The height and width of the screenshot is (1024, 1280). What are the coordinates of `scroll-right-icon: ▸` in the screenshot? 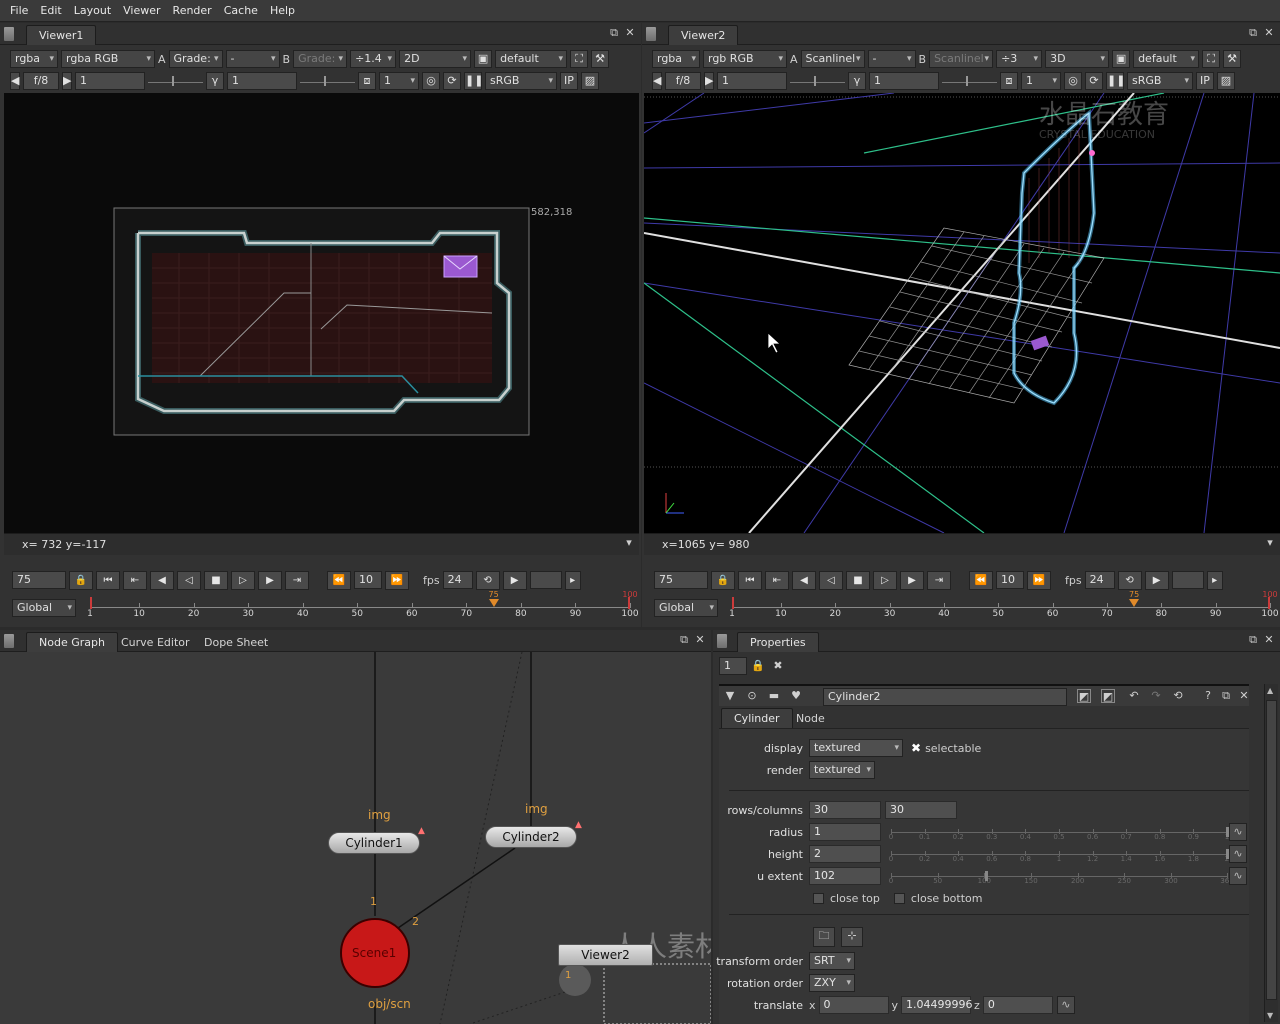 It's located at (572, 580).